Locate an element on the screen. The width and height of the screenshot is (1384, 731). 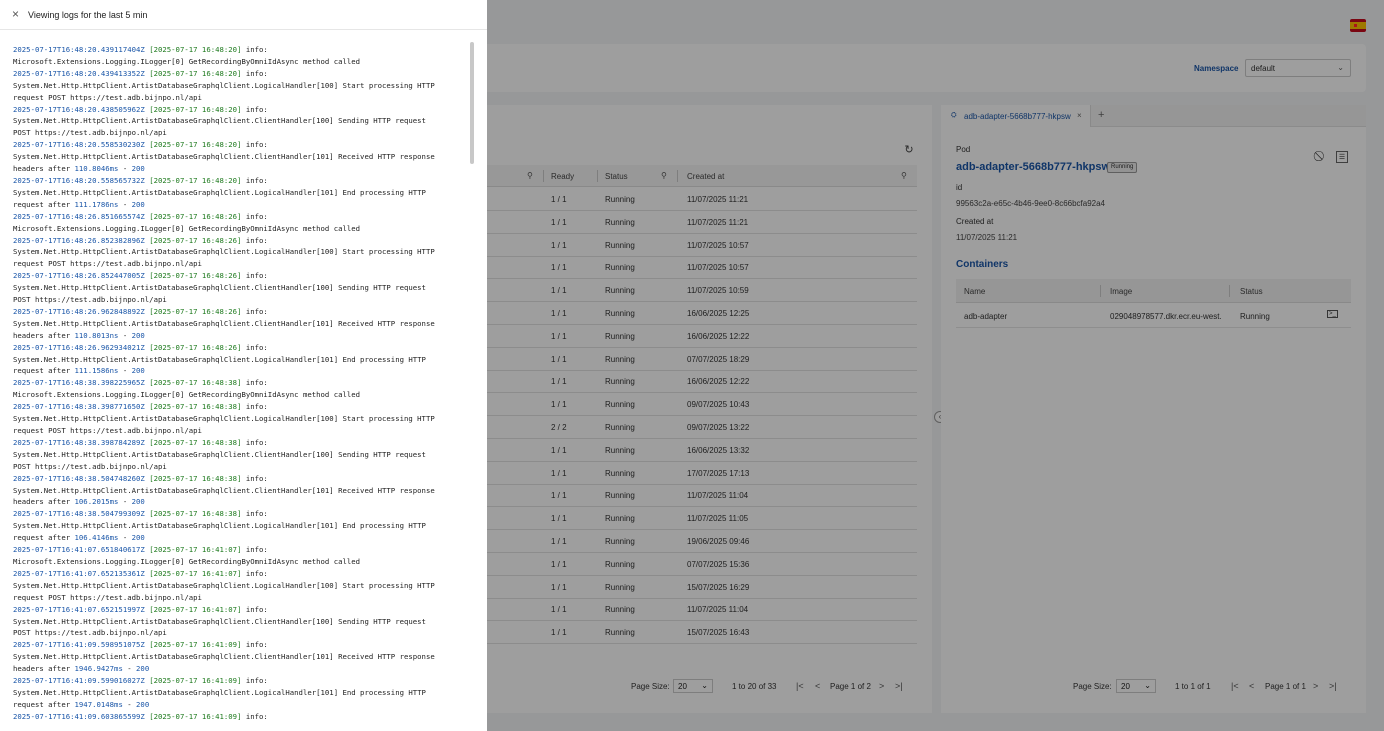
log-line: headers after 106.2015ms - 200 is located at coordinates (238, 502).